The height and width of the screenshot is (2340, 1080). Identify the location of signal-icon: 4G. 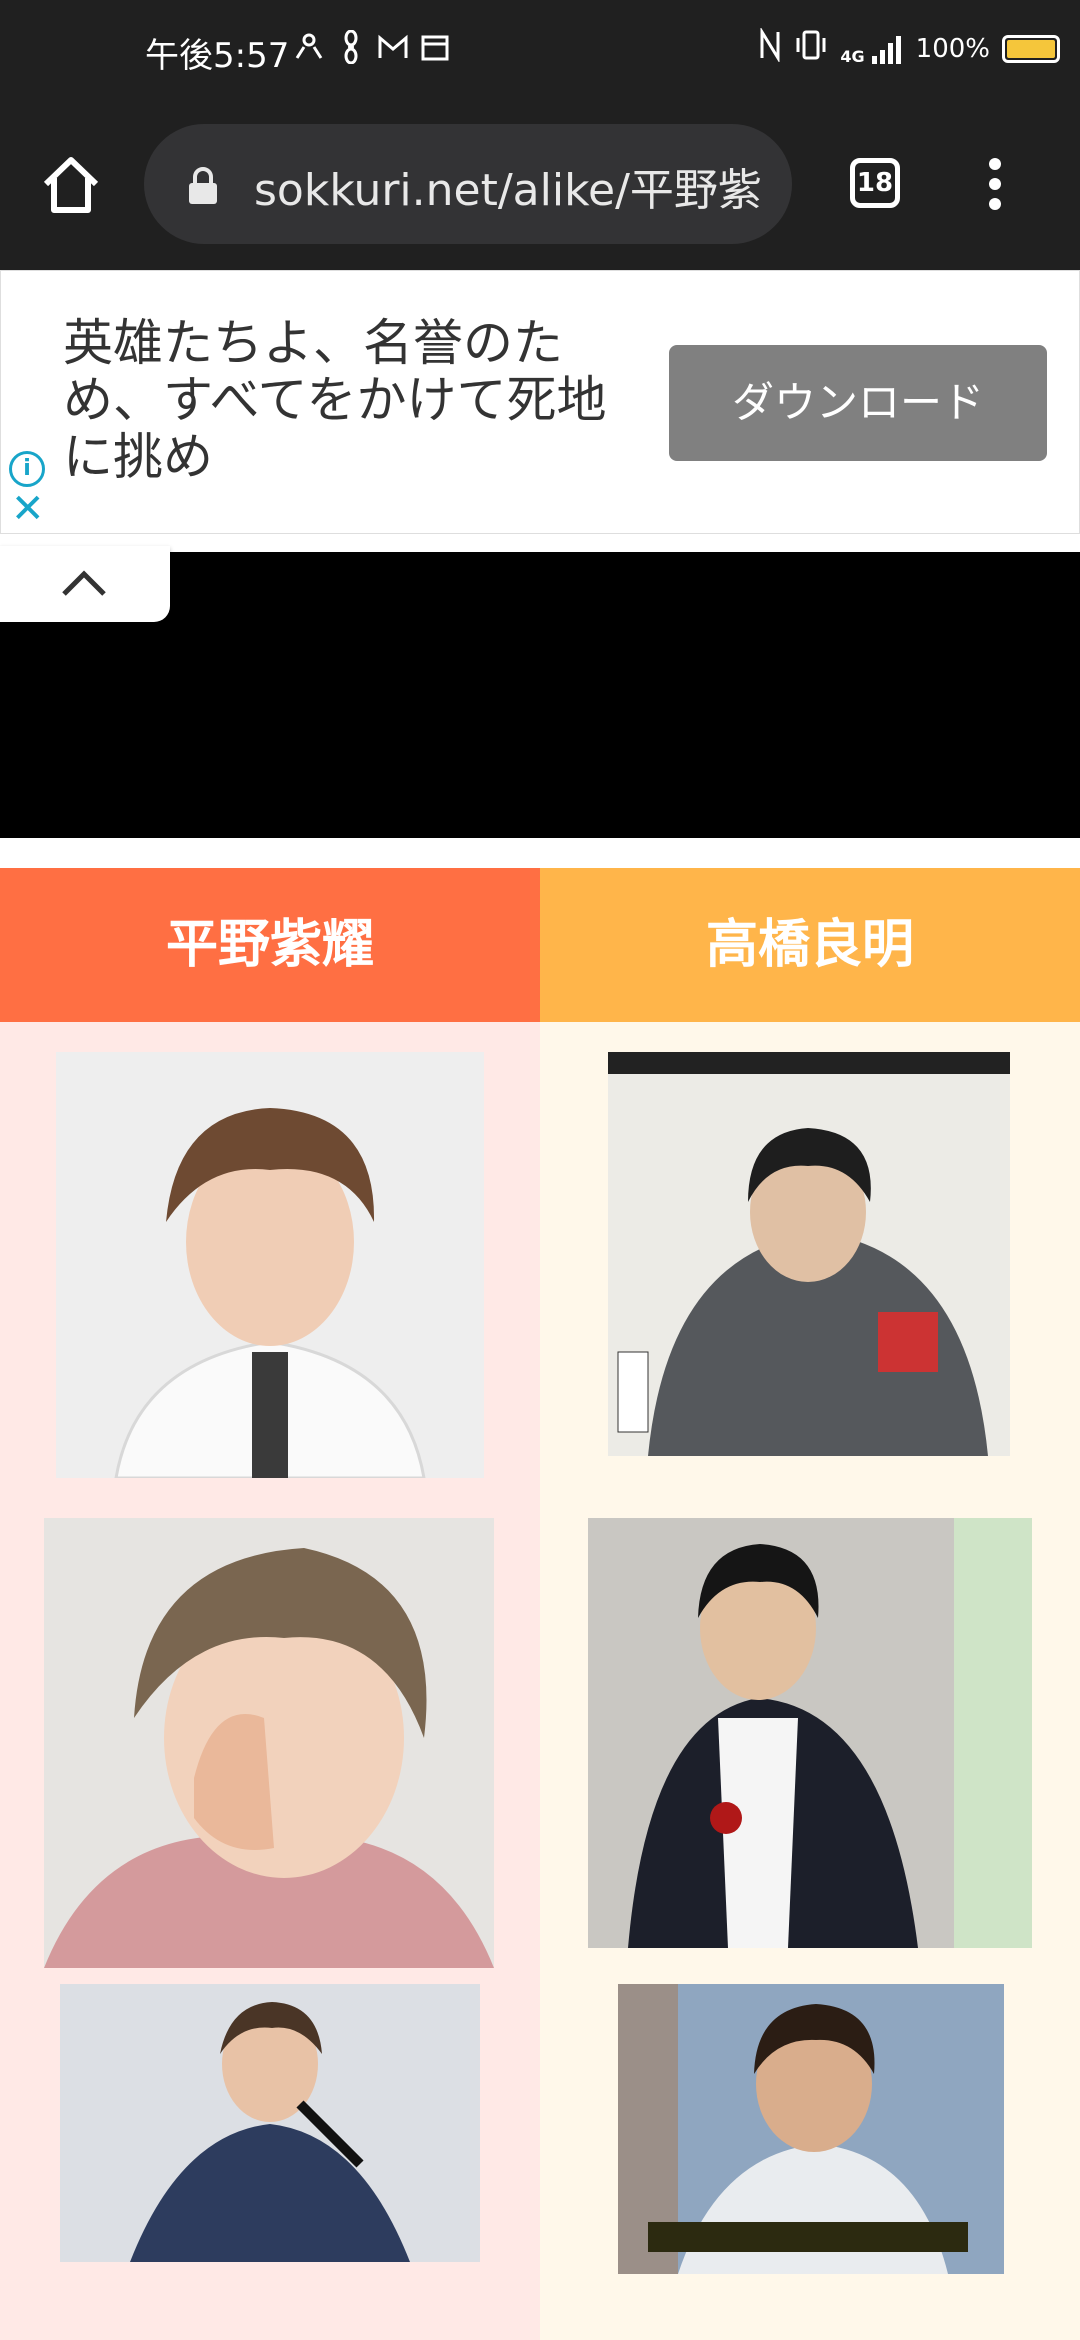
(871, 49).